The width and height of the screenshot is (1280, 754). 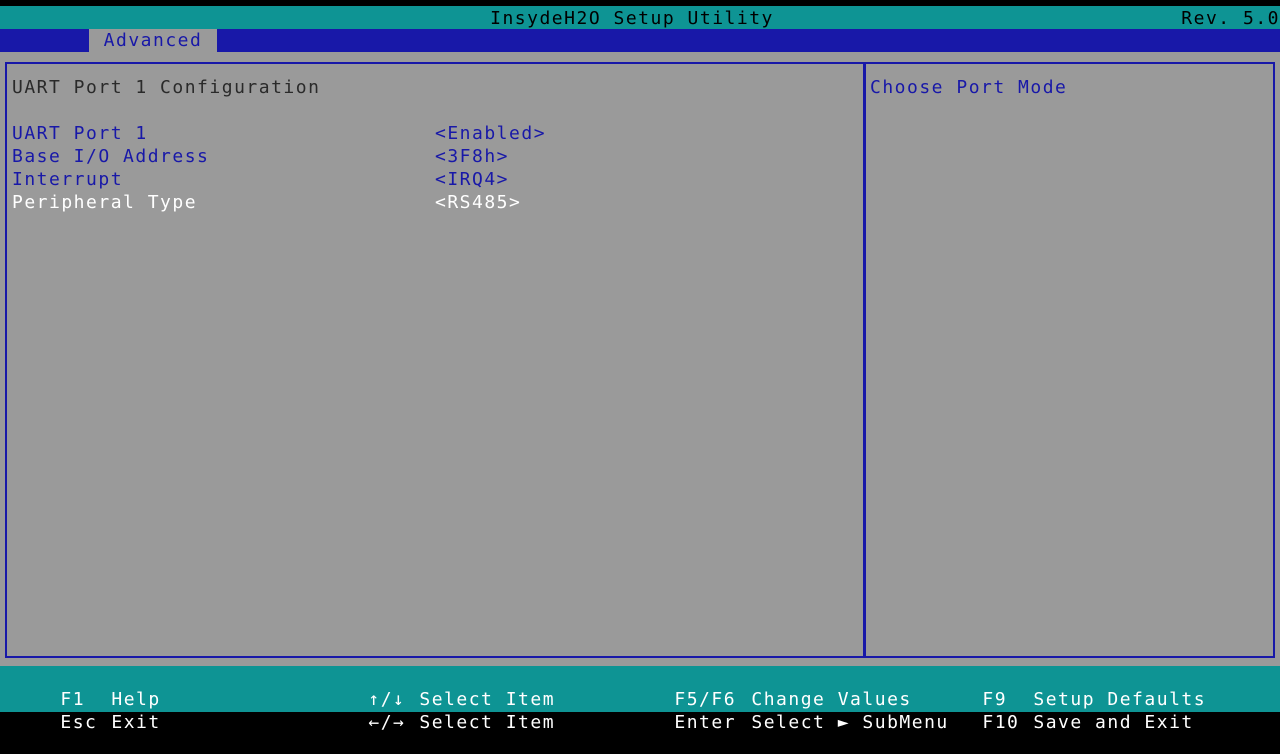 I want to click on tab-advanced: Advanced, so click(x=153, y=40).